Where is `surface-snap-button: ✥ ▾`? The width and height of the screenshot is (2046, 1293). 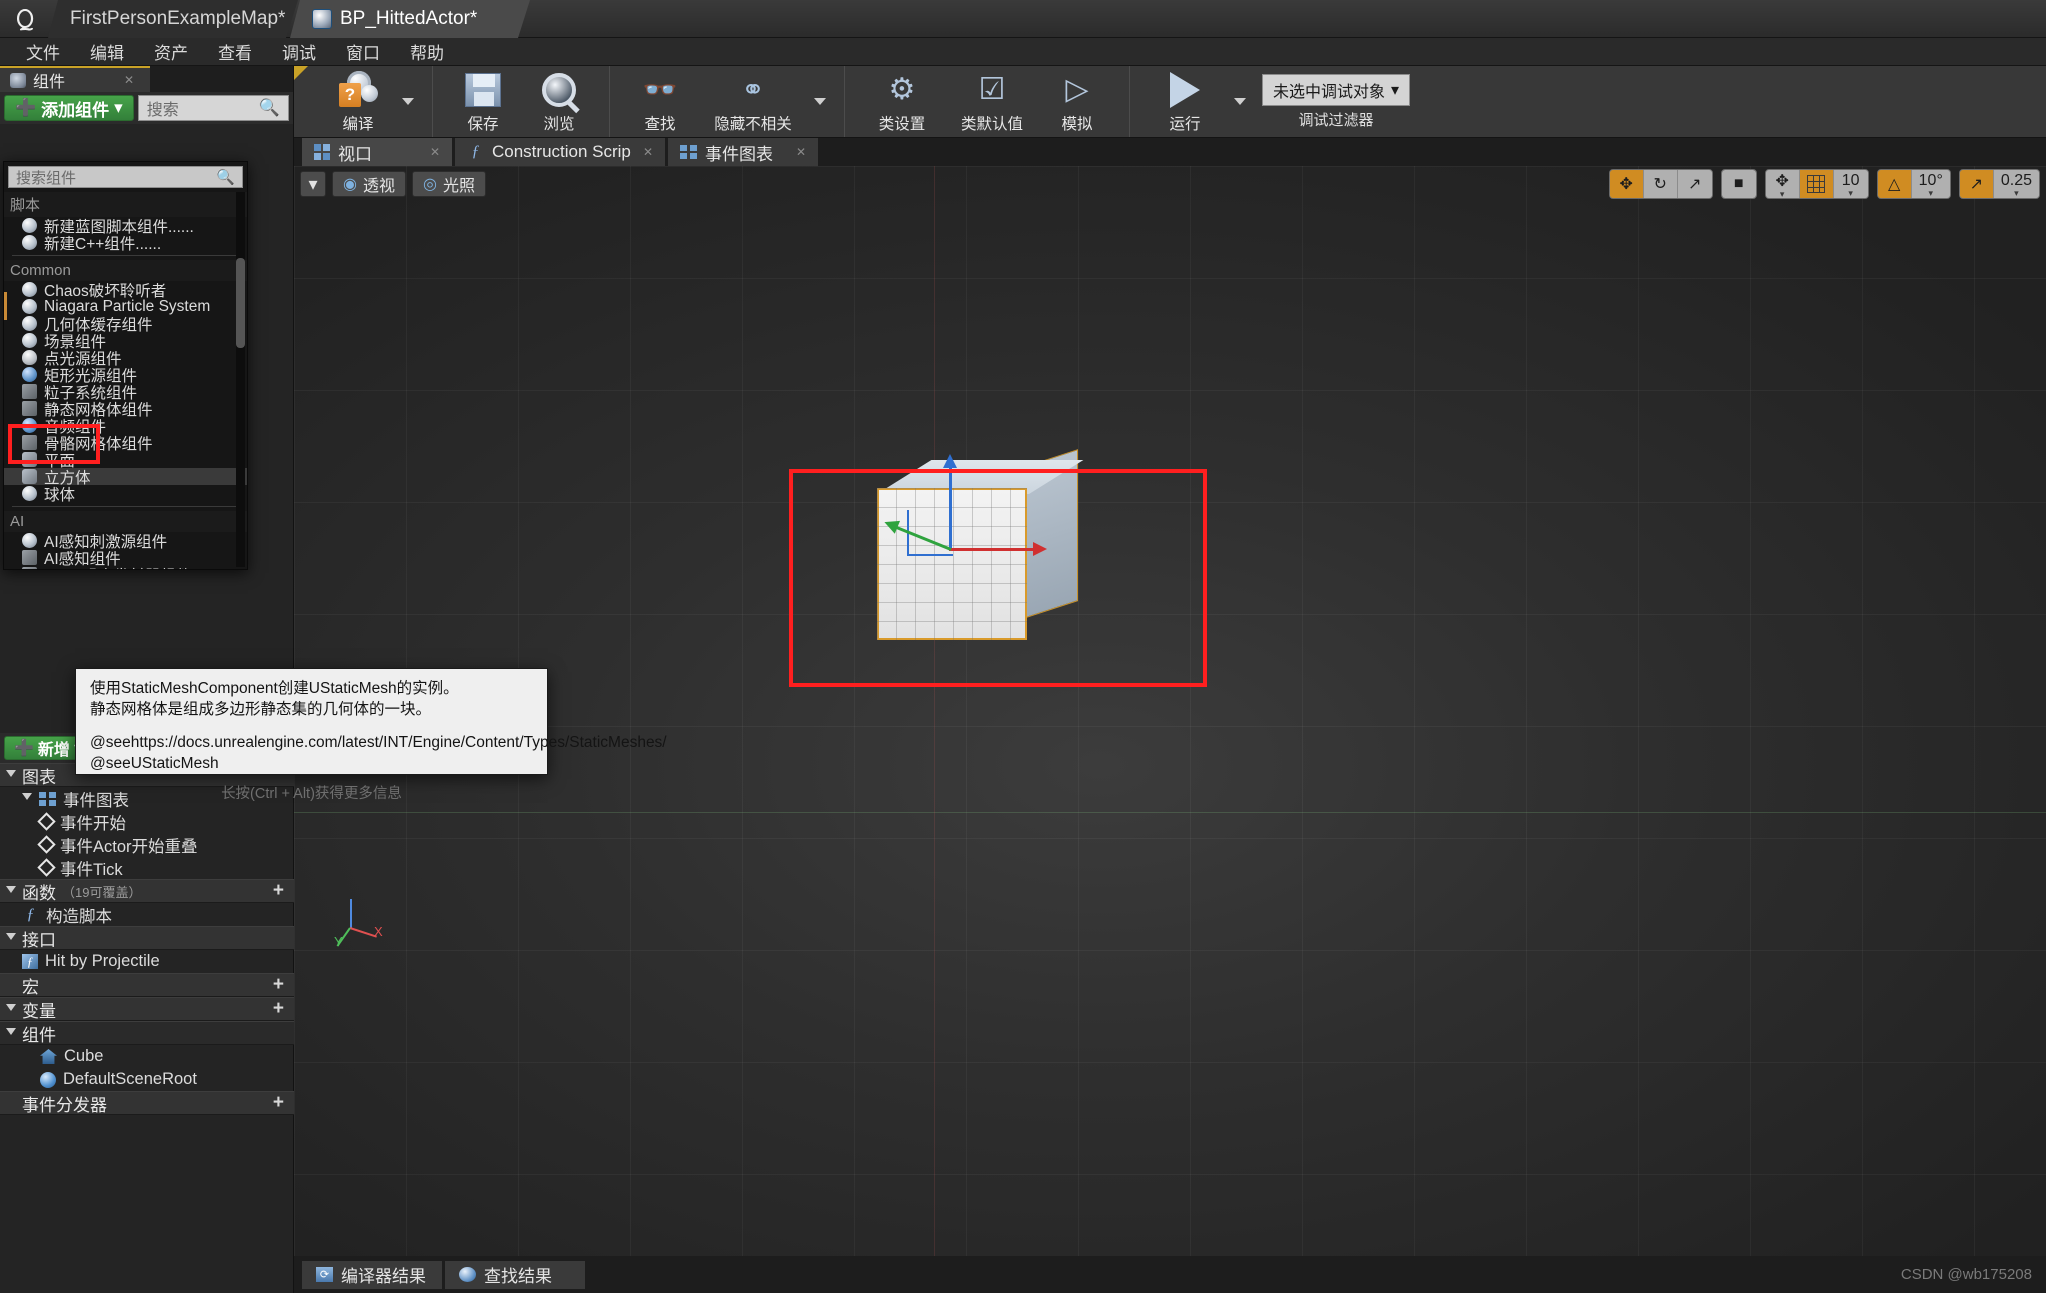 surface-snap-button: ✥ ▾ is located at coordinates (1782, 184).